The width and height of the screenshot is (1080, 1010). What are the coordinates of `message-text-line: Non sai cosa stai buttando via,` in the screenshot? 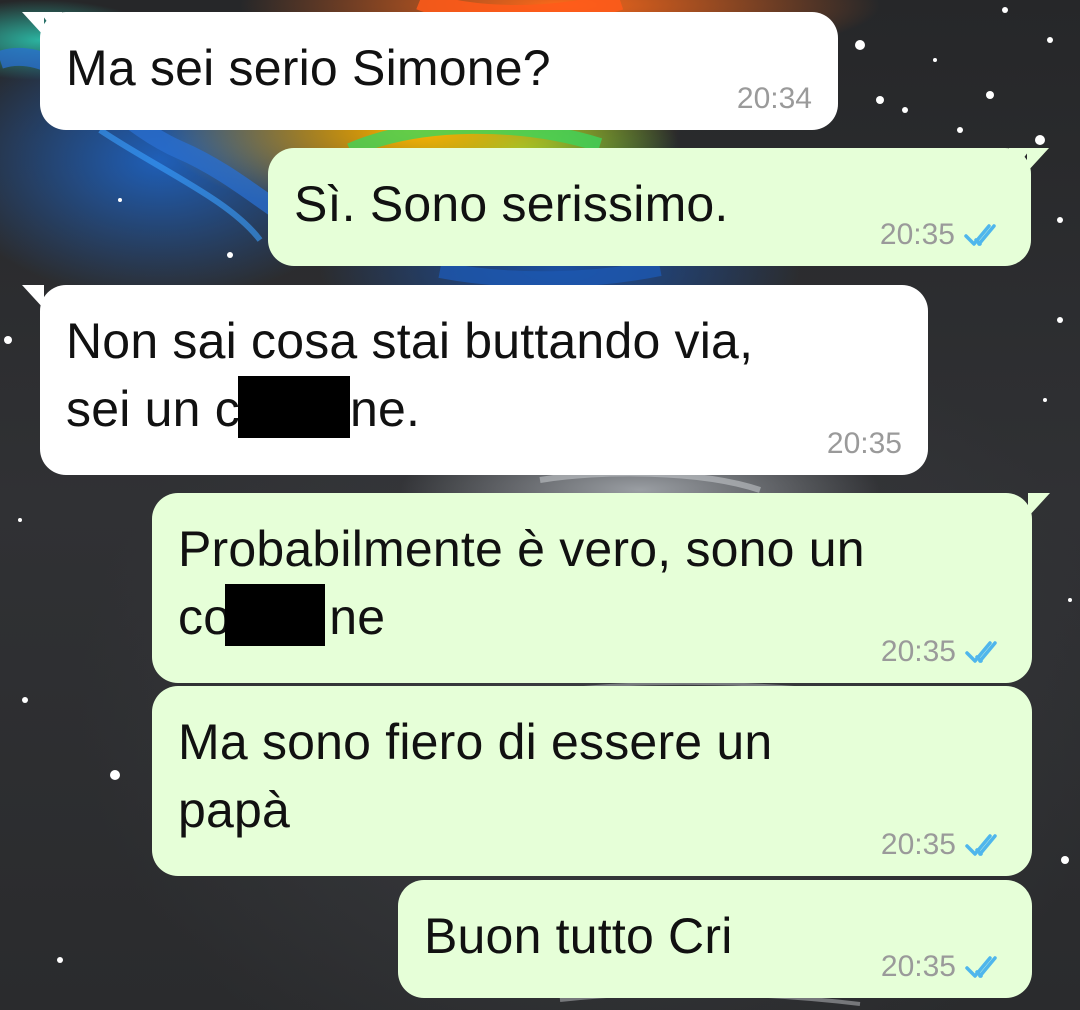 It's located at (410, 341).